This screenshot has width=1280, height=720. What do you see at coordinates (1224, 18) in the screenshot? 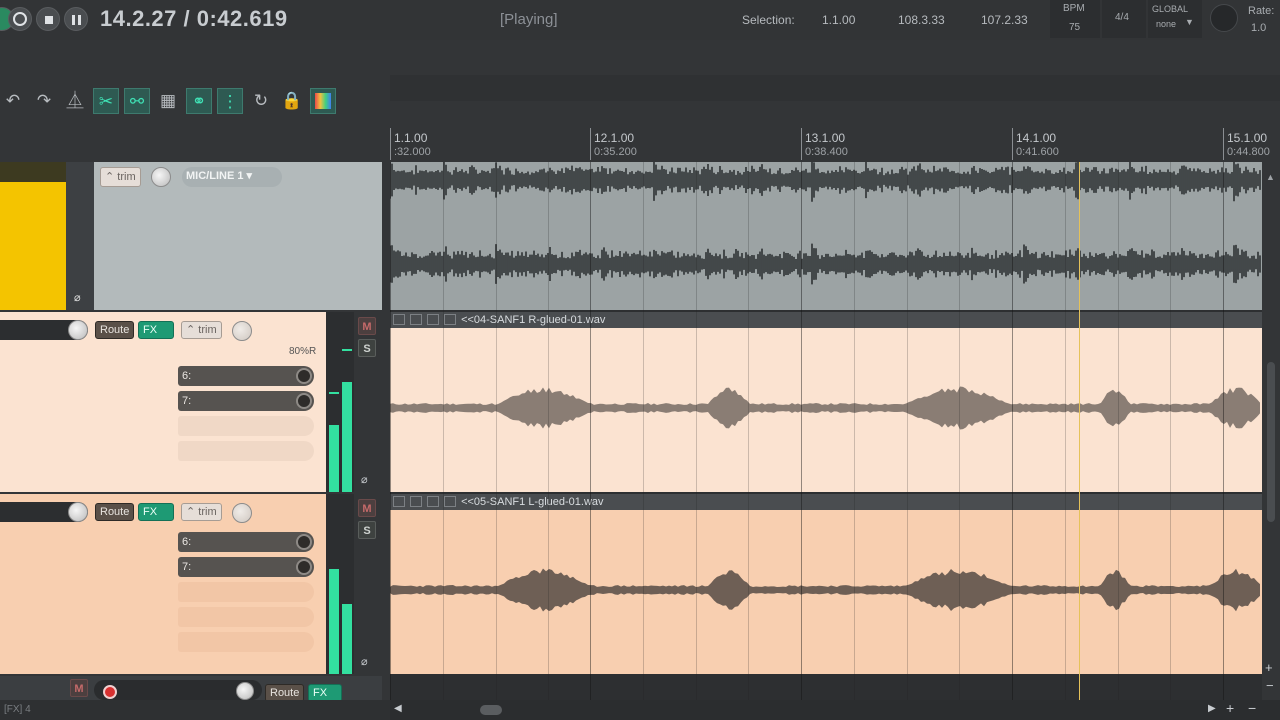
I see `rate-knob` at bounding box center [1224, 18].